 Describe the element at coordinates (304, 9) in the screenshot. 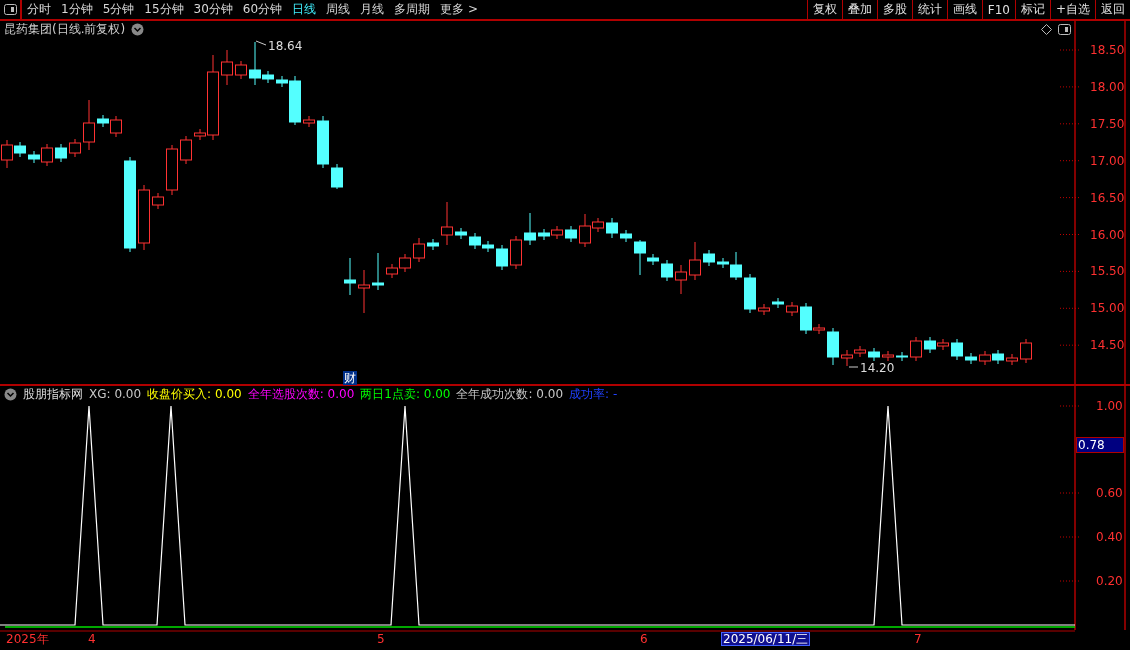

I see `period-tab: 日线` at that location.